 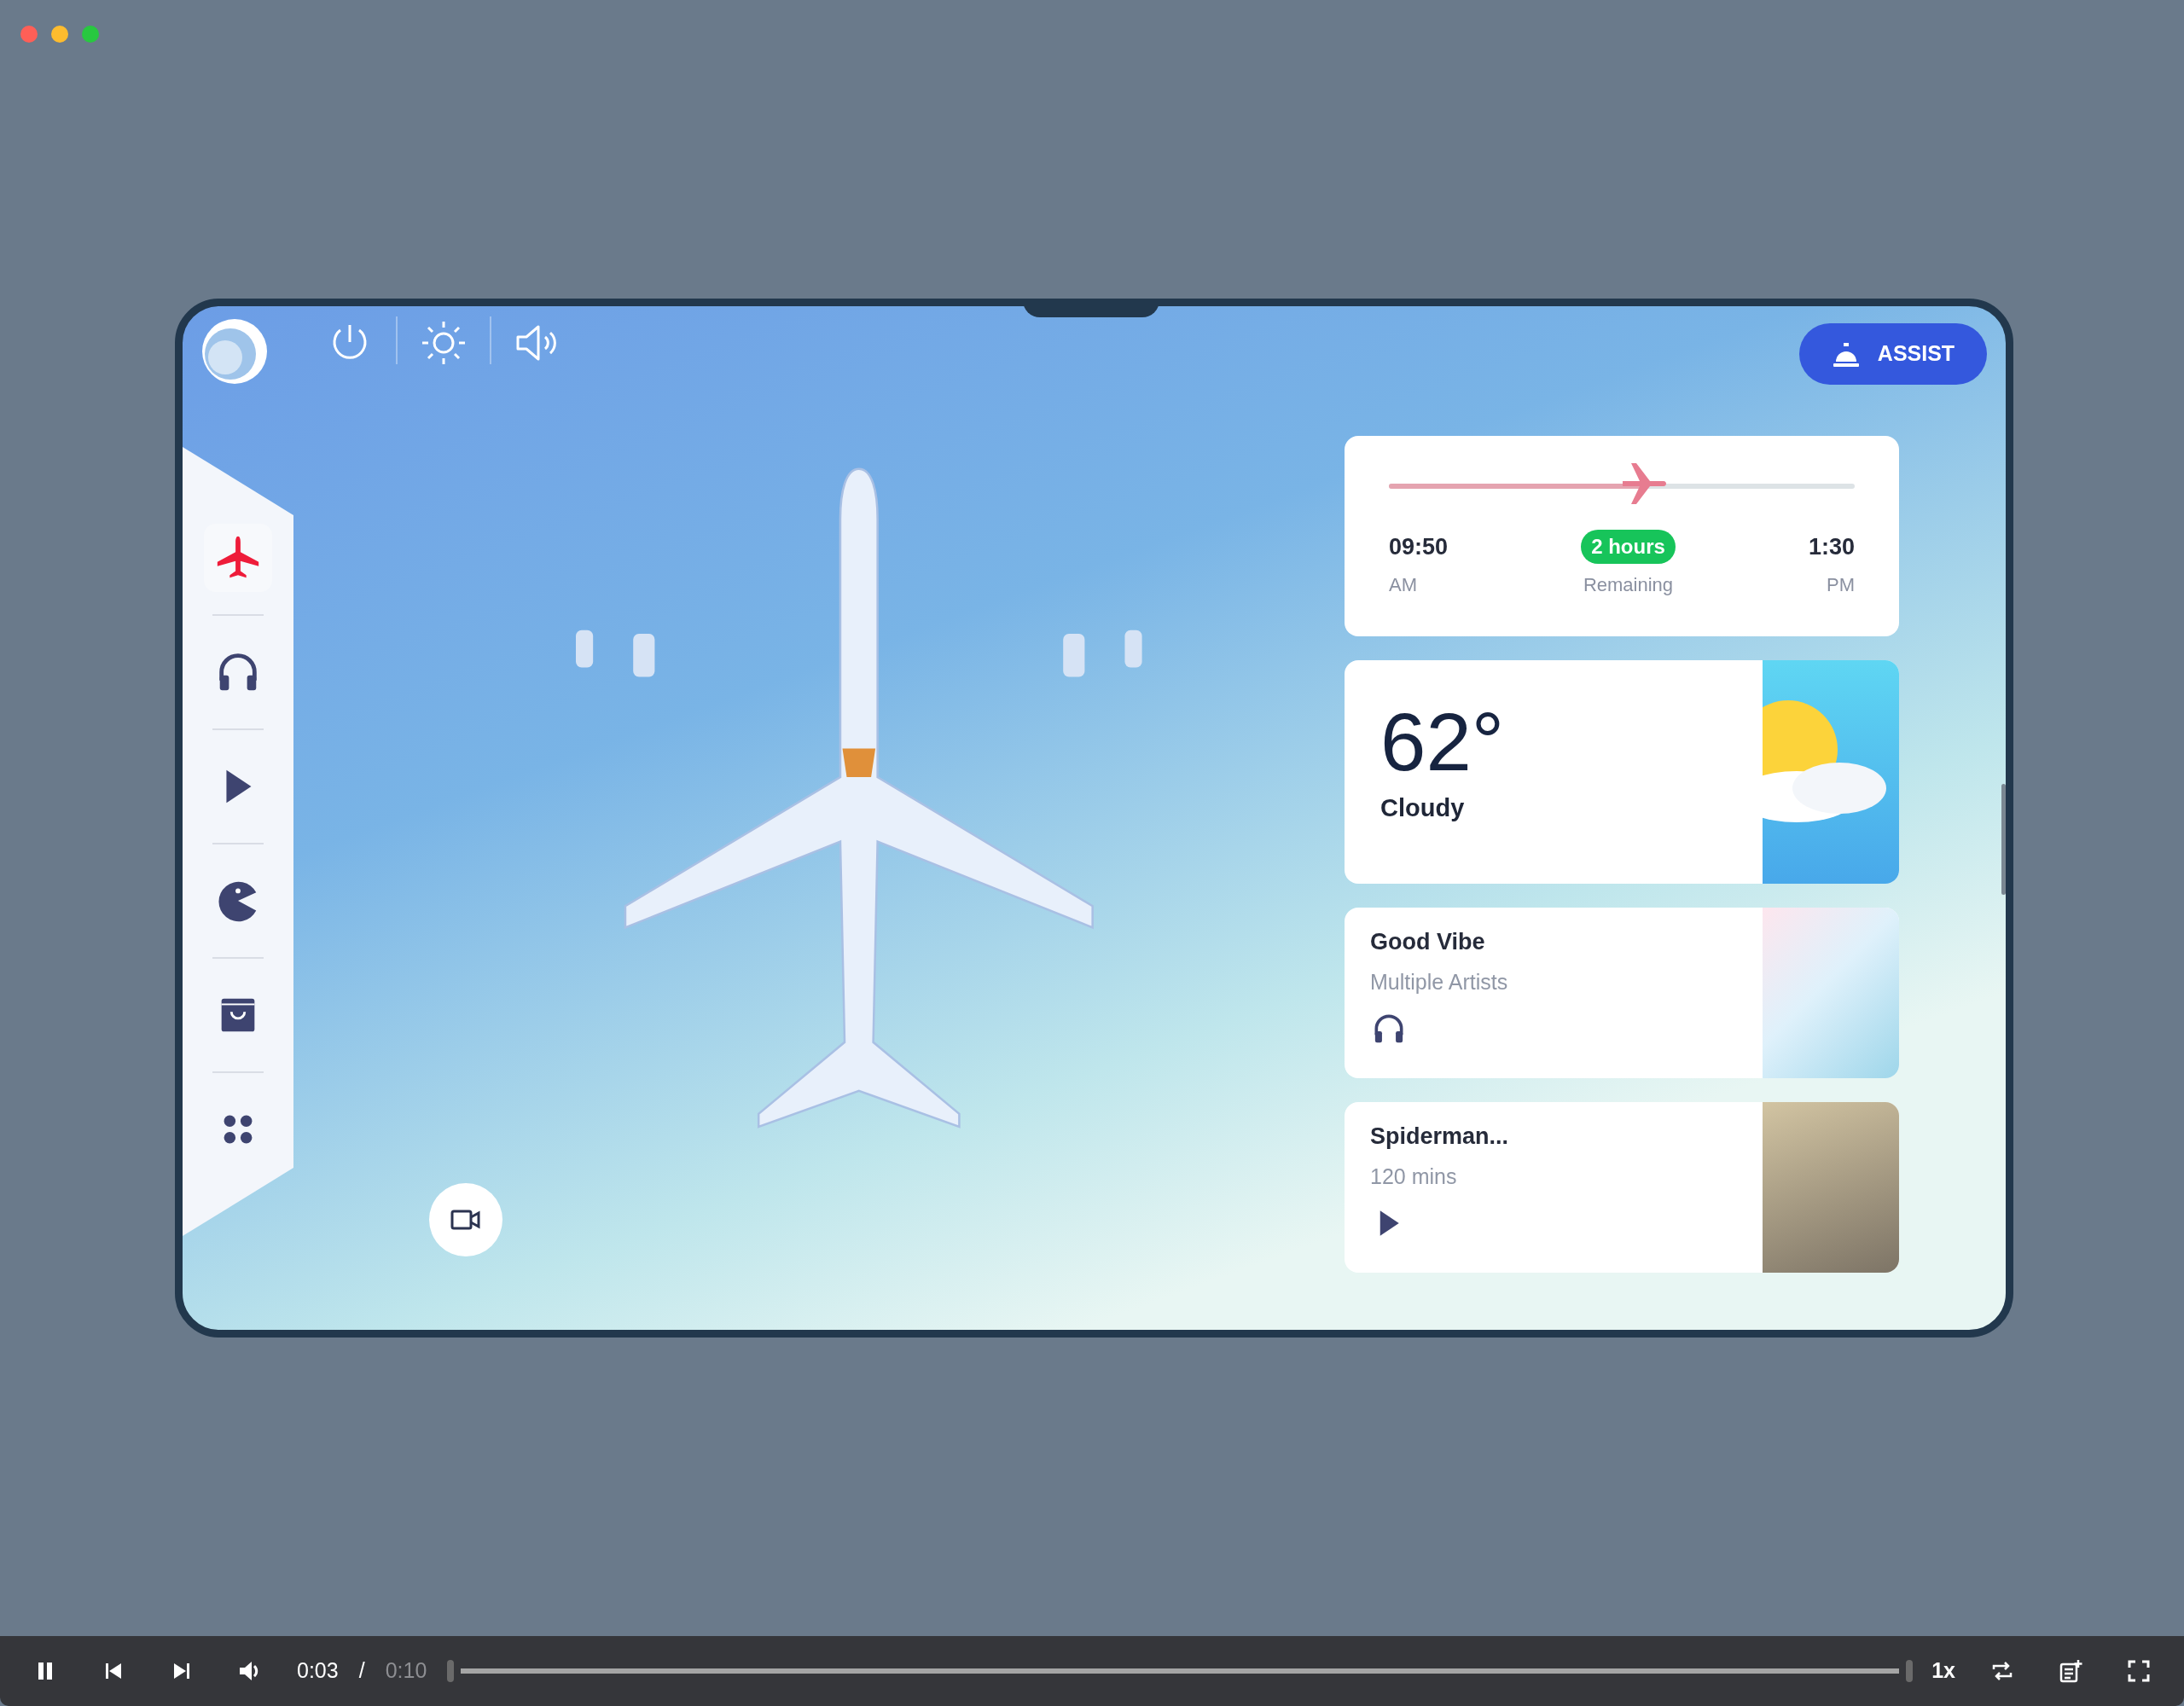 I want to click on time-label: 1:30, so click(x=1831, y=546).